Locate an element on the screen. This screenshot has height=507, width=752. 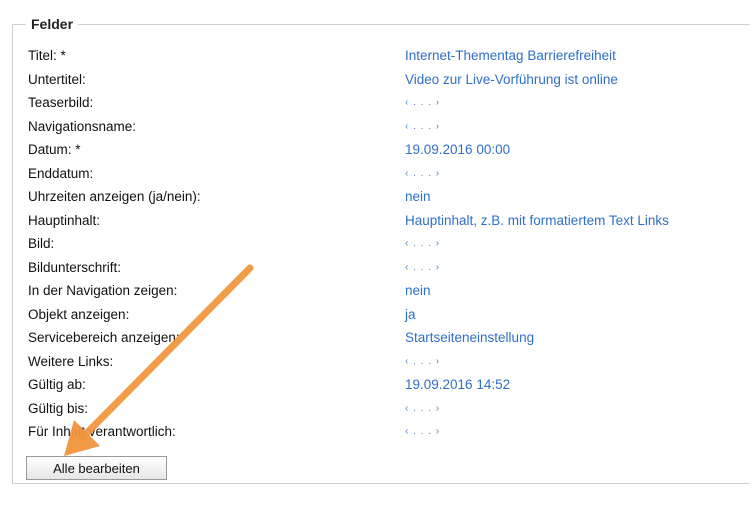
field-value-link: Video zur Live-Vorführung ist online is located at coordinates (511, 79).